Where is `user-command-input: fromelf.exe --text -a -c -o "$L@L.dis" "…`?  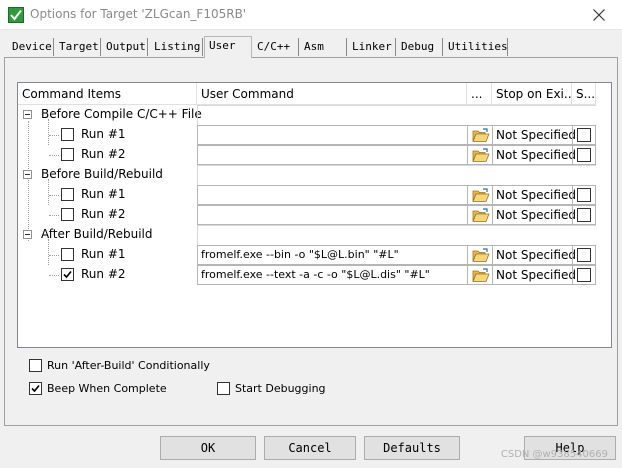
user-command-input: fromelf.exe --text -a -c -o "$L@L.dis" "… is located at coordinates (332, 275).